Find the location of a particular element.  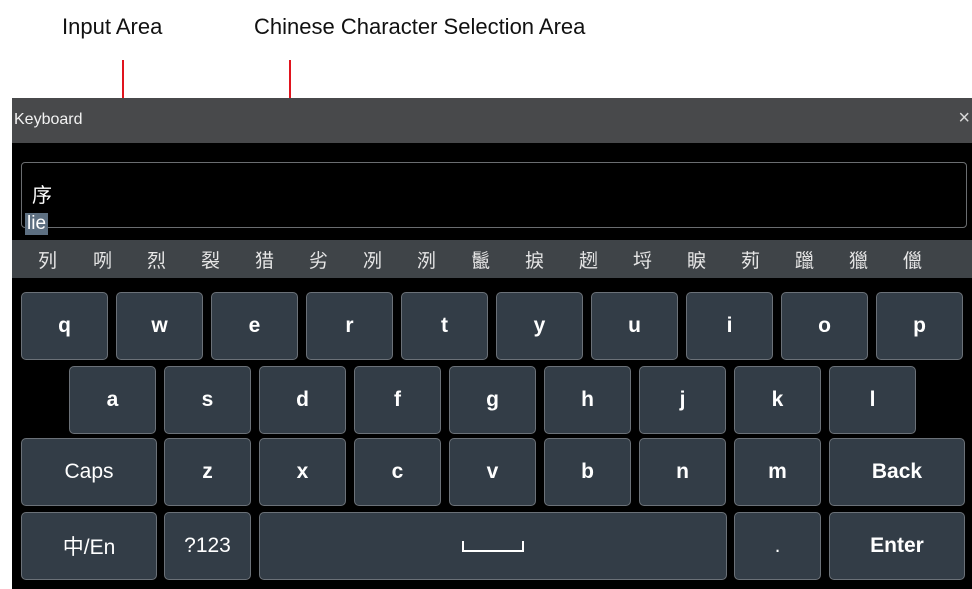

candidate: 冽 is located at coordinates (372, 259).